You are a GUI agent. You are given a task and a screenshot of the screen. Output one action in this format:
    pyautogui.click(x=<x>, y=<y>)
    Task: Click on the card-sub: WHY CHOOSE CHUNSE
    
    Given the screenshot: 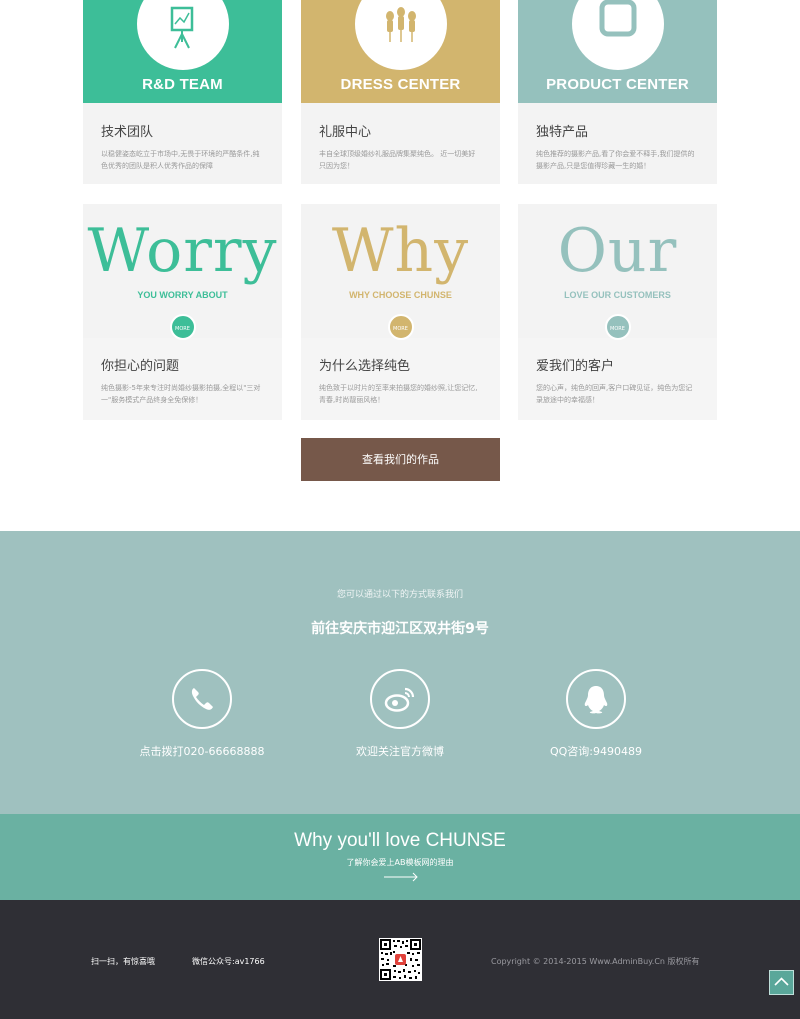 What is the action you would take?
    pyautogui.click(x=400, y=295)
    